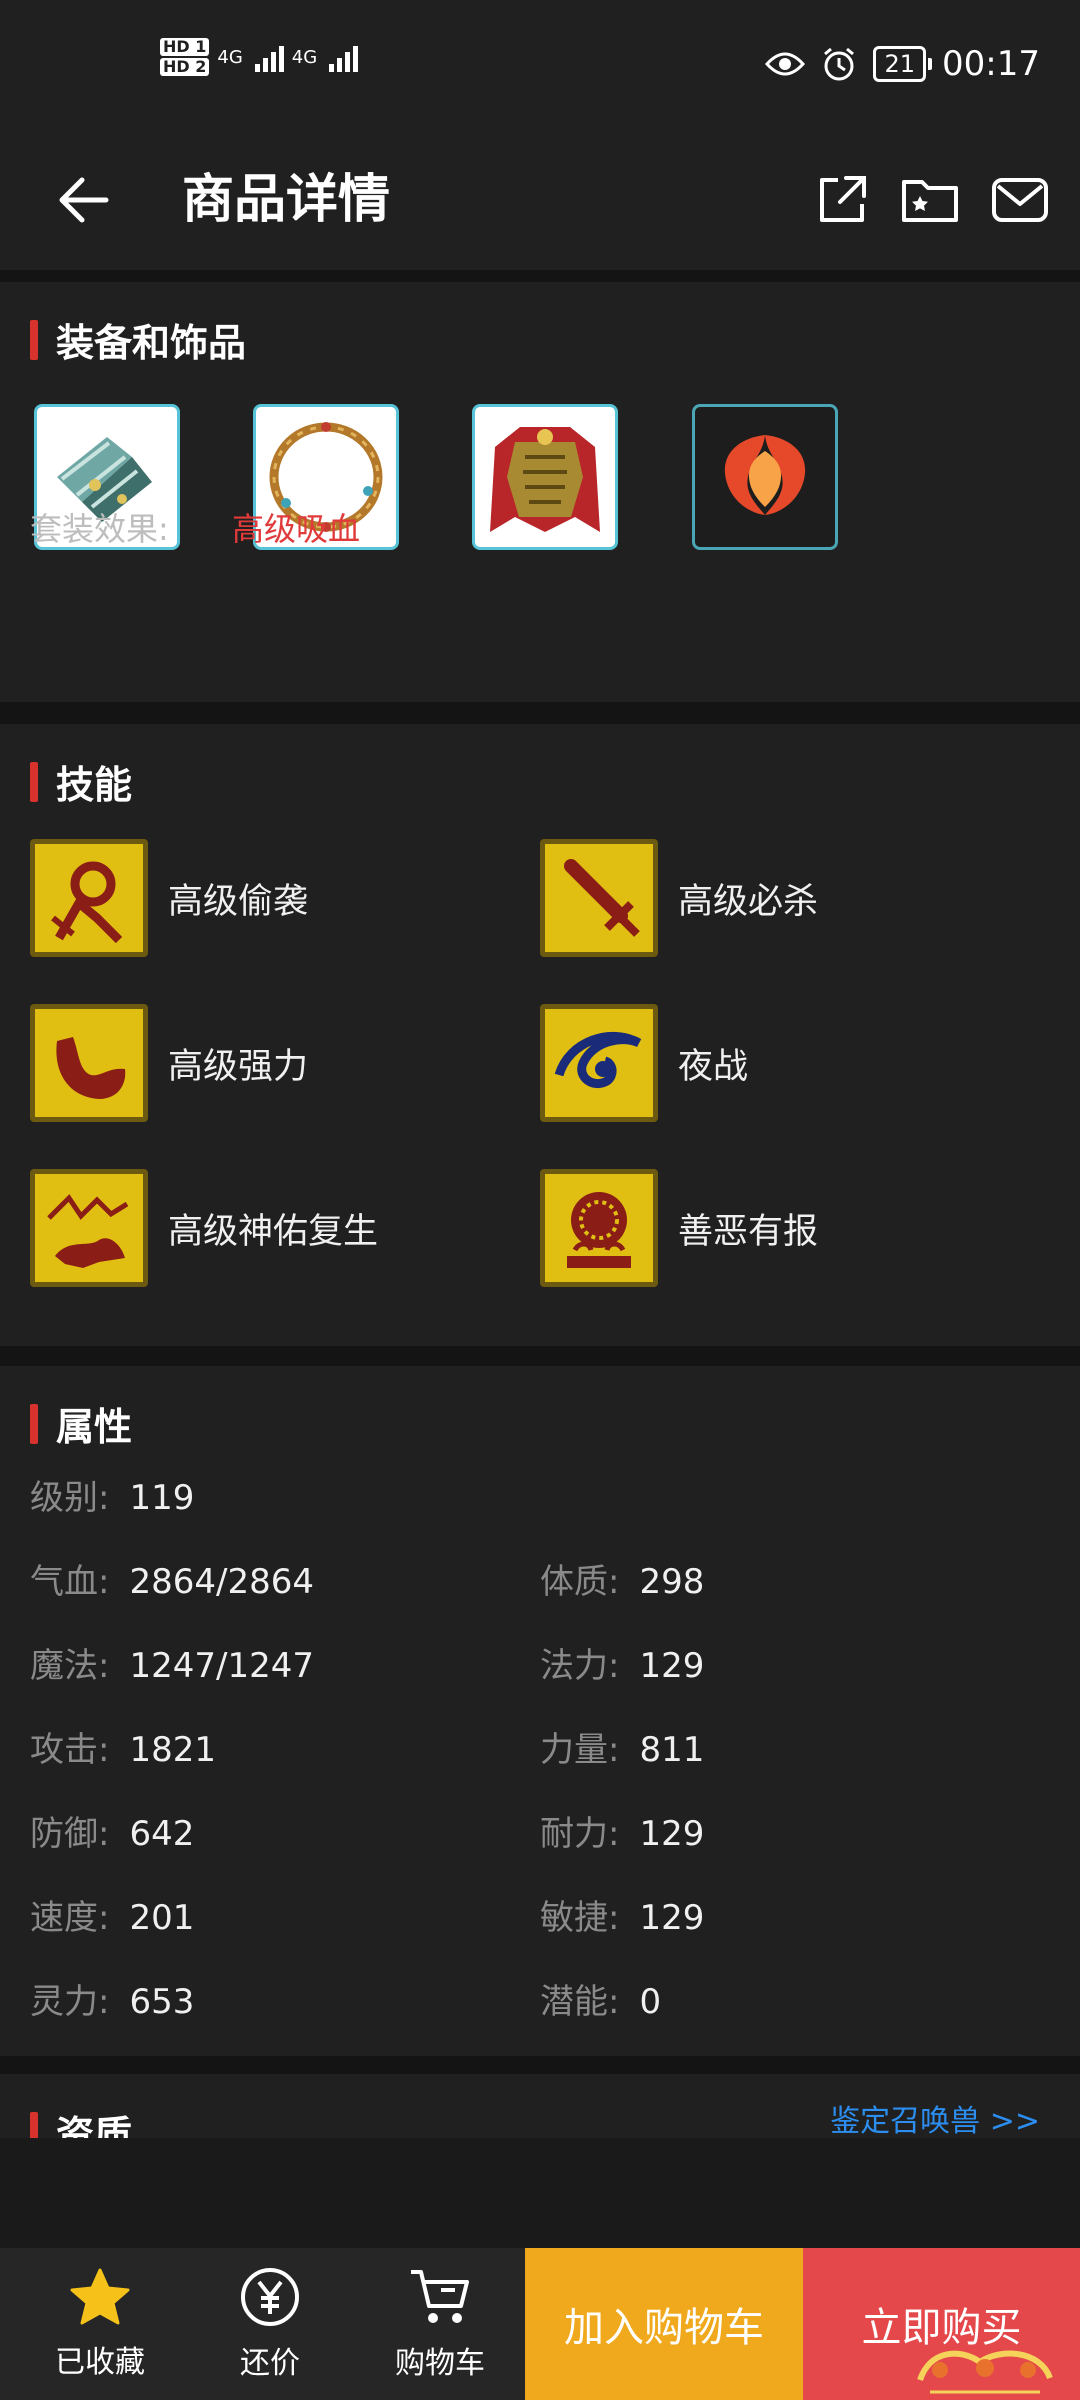  I want to click on mail-icon, so click(1020, 200).